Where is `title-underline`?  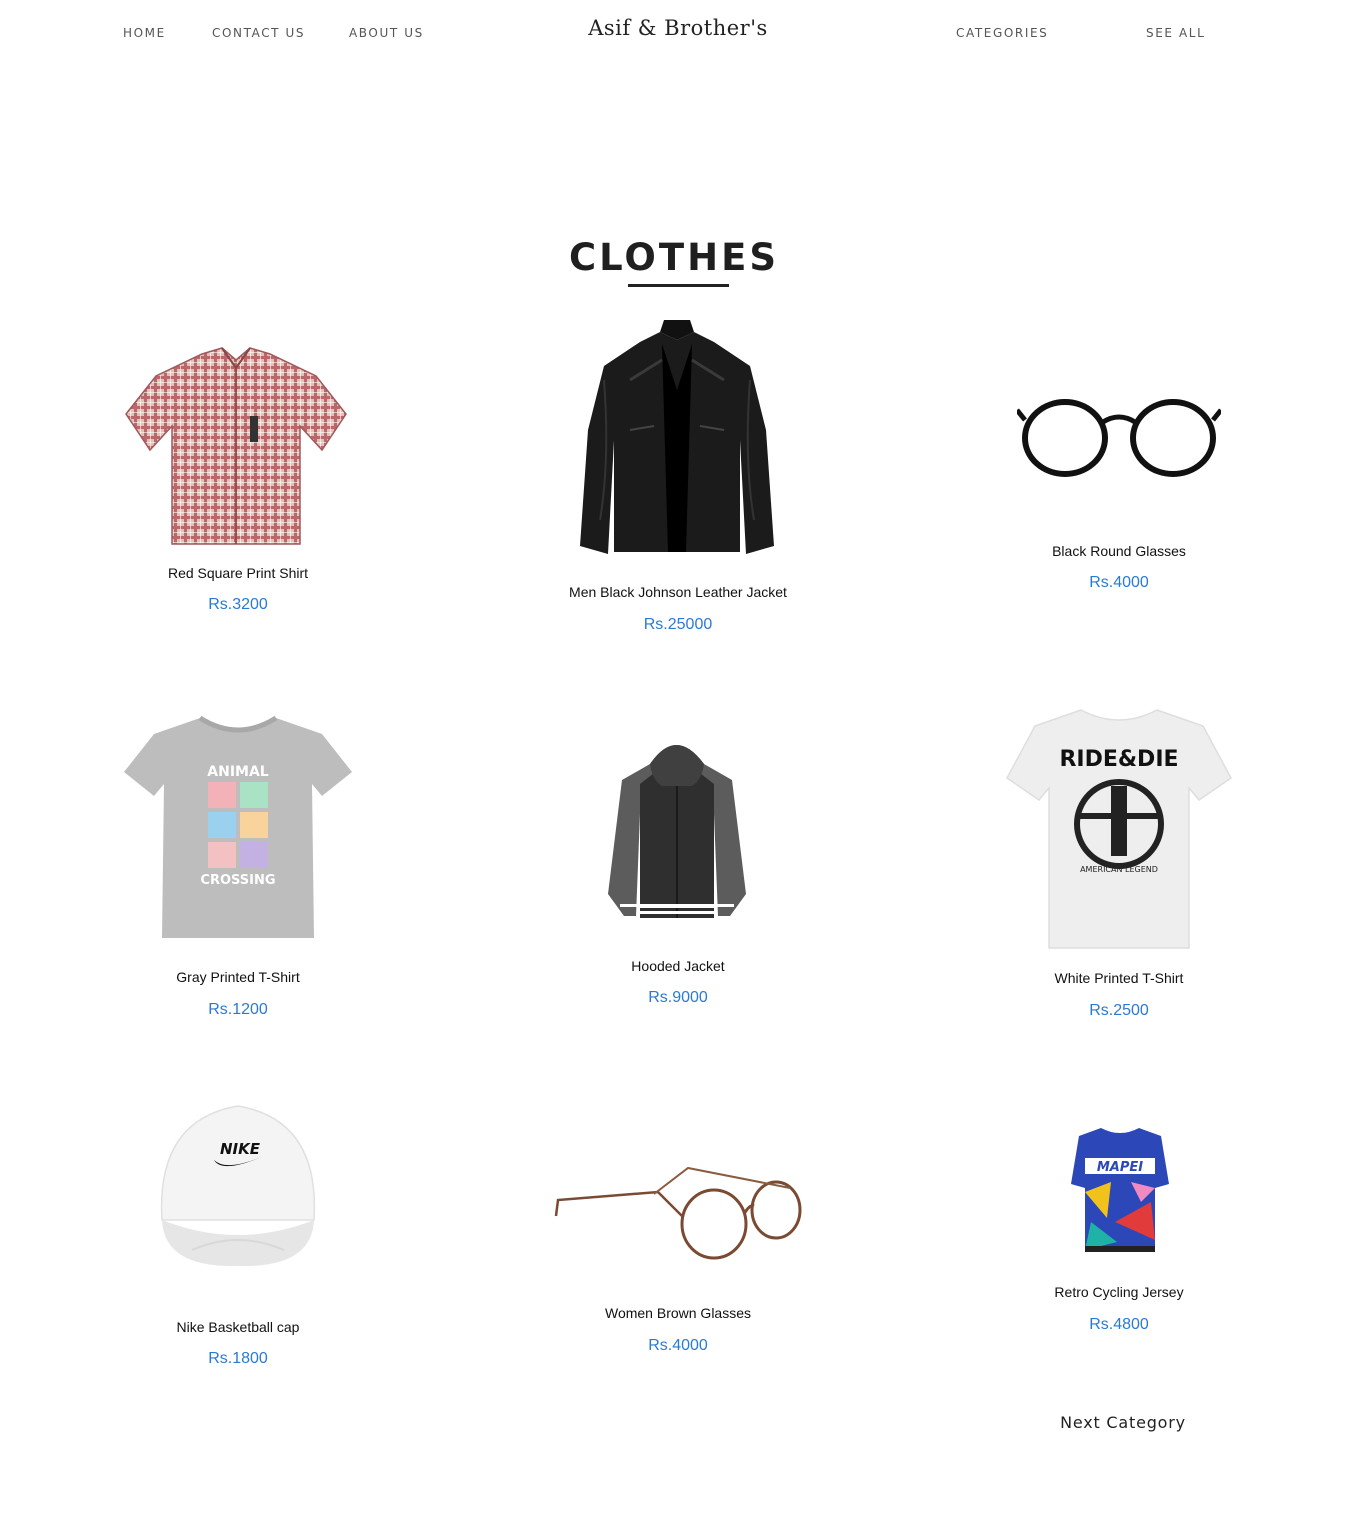
title-underline is located at coordinates (678, 285).